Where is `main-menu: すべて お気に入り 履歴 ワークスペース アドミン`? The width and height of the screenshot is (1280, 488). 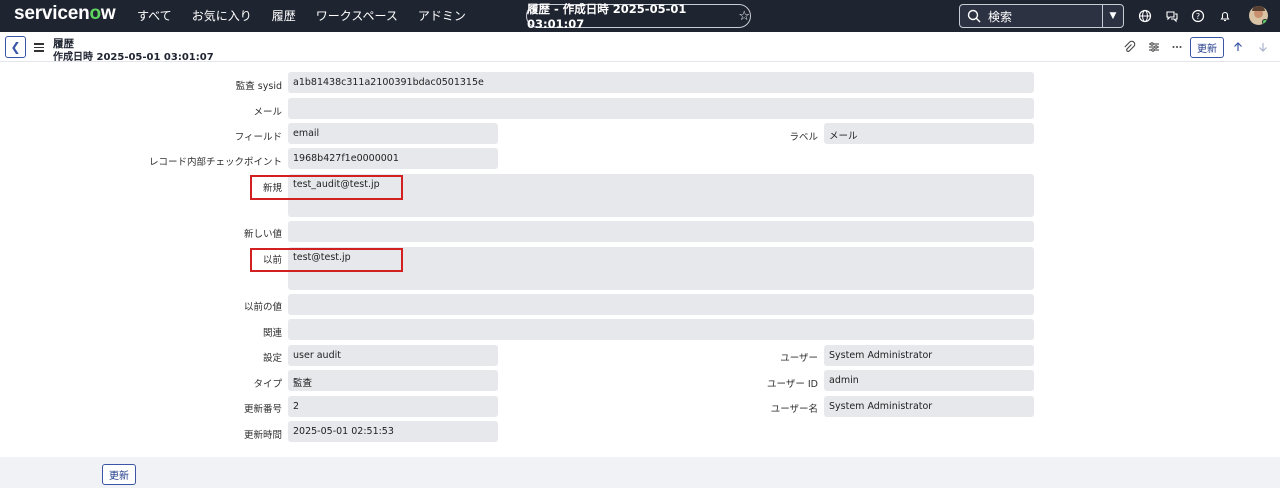
main-menu: すべて お気に入り 履歴 ワークスペース アドミン is located at coordinates (311, 15).